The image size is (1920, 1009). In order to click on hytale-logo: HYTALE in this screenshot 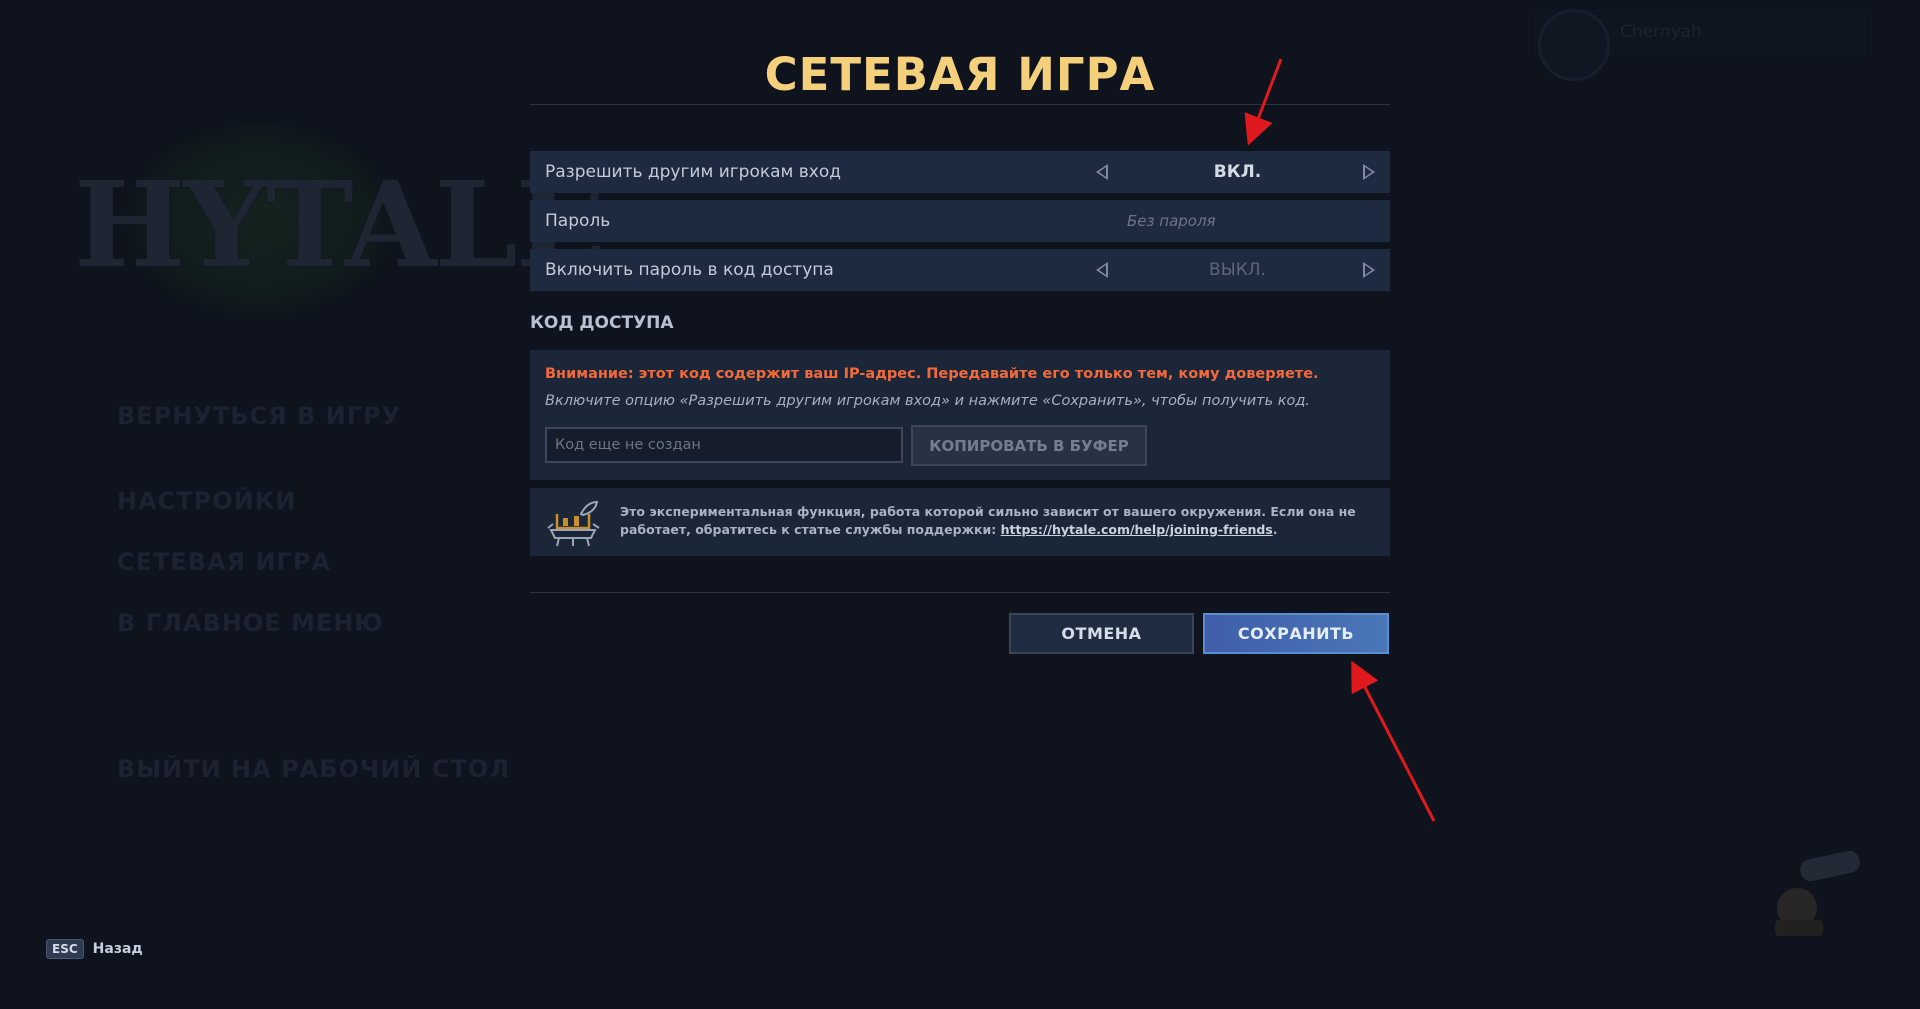, I will do `click(333, 225)`.